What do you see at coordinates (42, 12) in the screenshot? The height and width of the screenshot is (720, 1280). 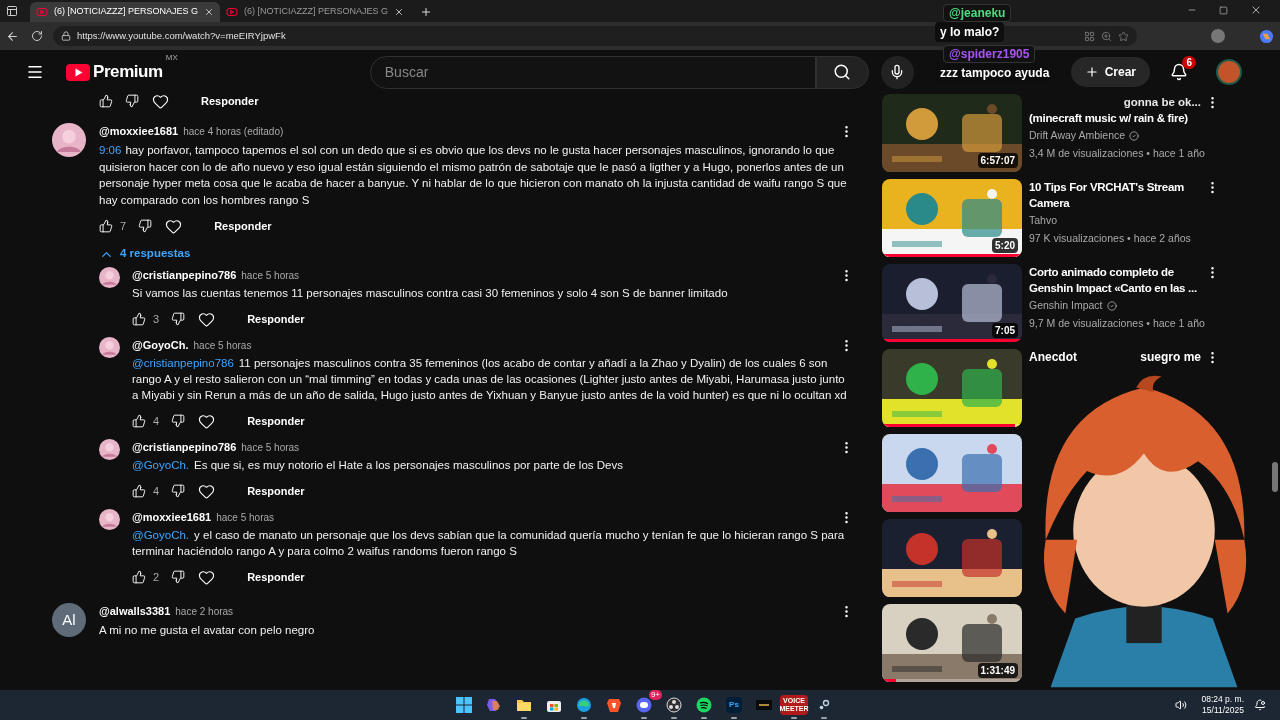 I see `youtube-icon` at bounding box center [42, 12].